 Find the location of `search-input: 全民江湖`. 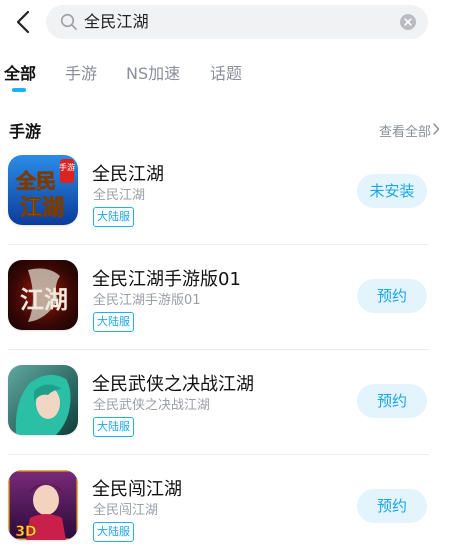

search-input: 全民江湖 is located at coordinates (237, 22).